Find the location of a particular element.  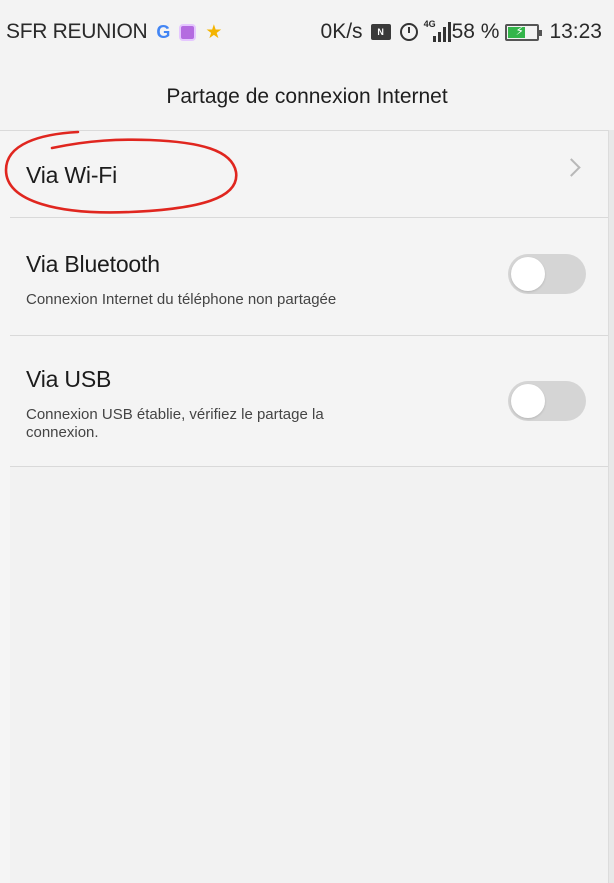

page-title-bar: Partage de connexion Internet is located at coordinates (307, 97).